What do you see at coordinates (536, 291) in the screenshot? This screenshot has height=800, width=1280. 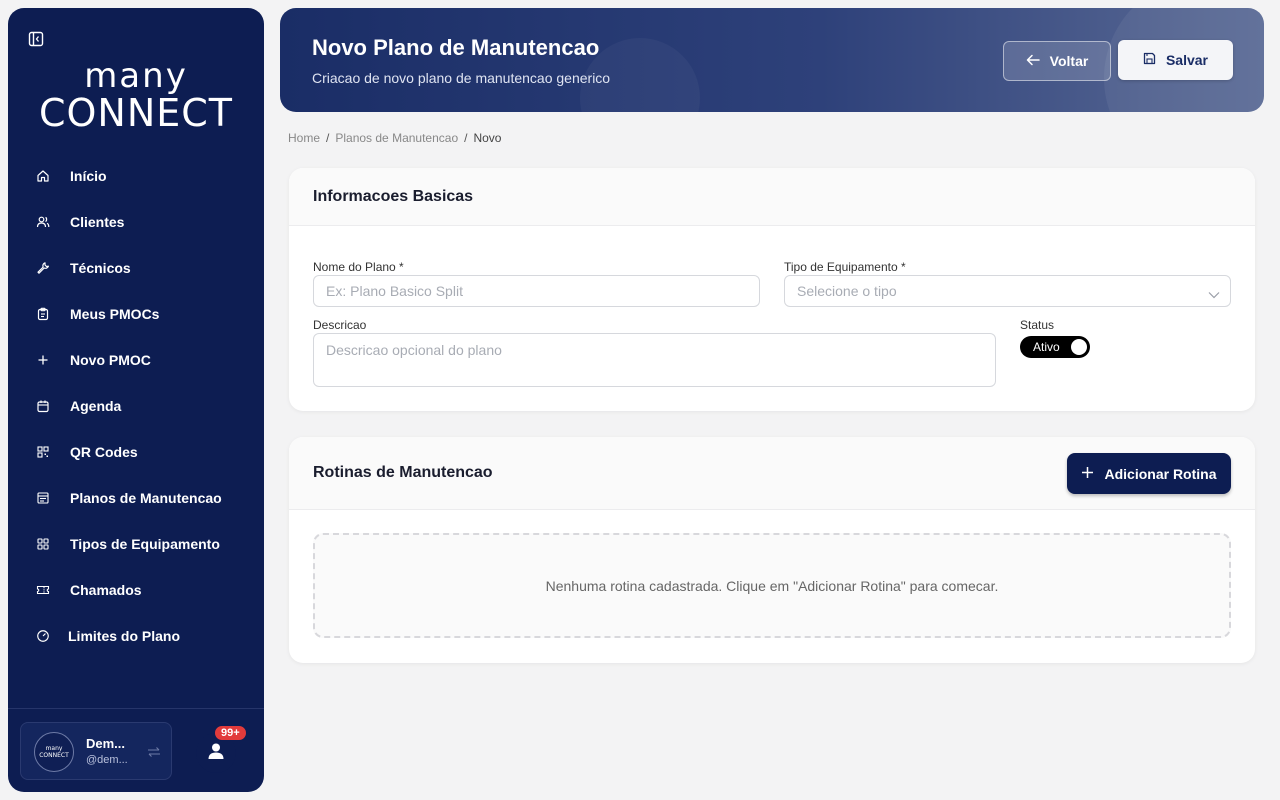 I see `plan-name-input: Ex: Plano Basico Split` at bounding box center [536, 291].